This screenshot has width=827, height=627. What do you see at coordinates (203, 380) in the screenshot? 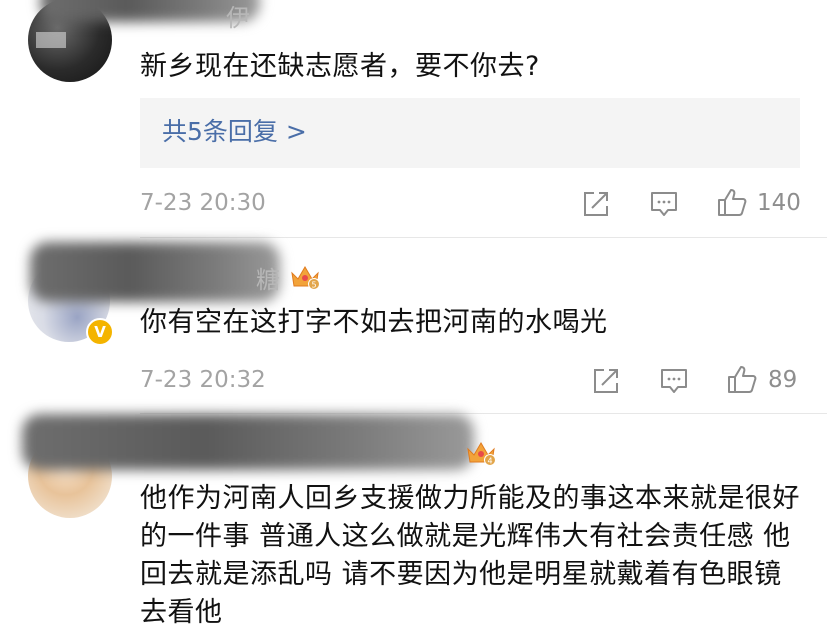
I see `comment-timestamp: 7-23 20:32` at bounding box center [203, 380].